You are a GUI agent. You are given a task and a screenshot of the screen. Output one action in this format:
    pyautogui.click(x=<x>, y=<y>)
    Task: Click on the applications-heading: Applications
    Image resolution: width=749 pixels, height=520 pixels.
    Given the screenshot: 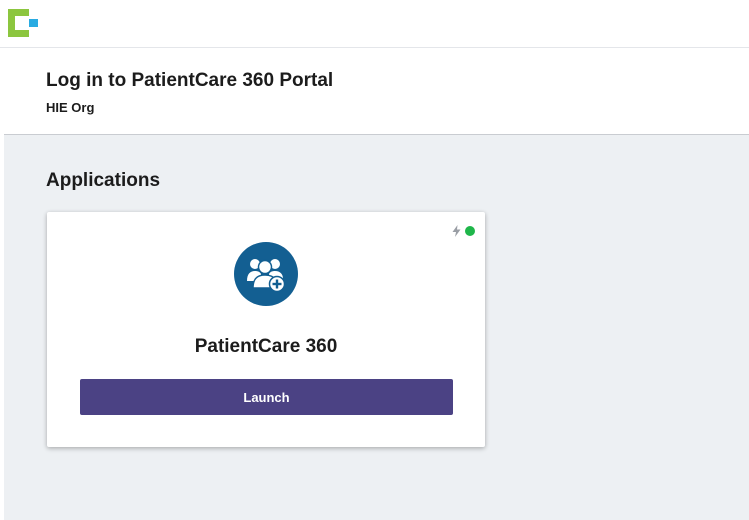 What is the action you would take?
    pyautogui.click(x=103, y=180)
    